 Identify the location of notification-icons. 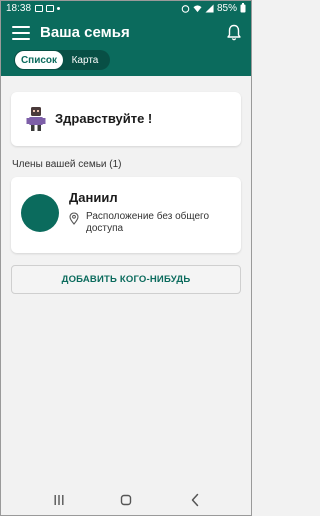
(48, 8).